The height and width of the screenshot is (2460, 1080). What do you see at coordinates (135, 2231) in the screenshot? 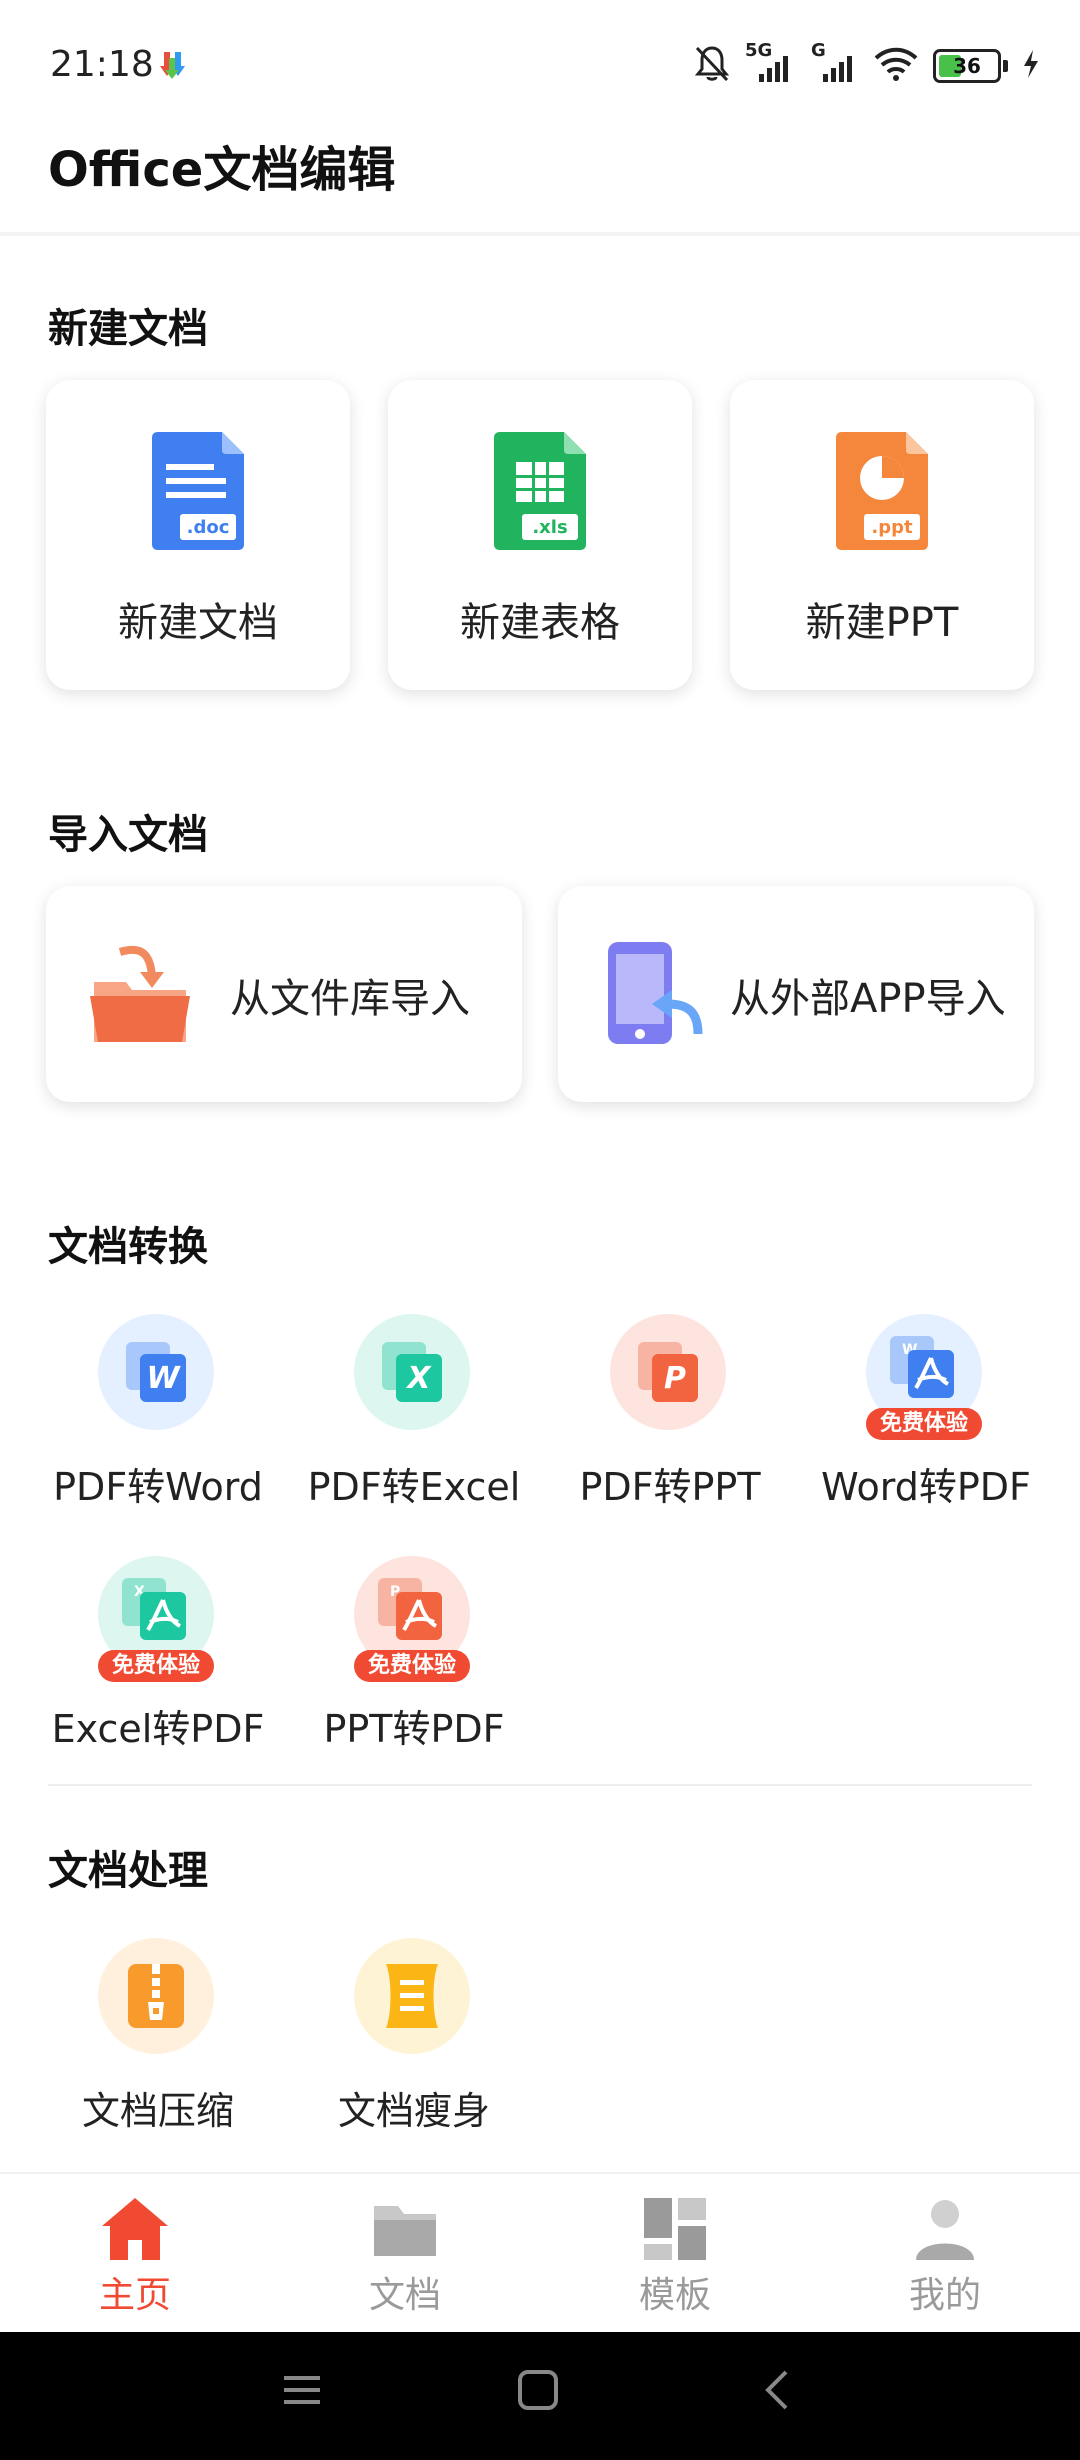
I see `home-icon` at bounding box center [135, 2231].